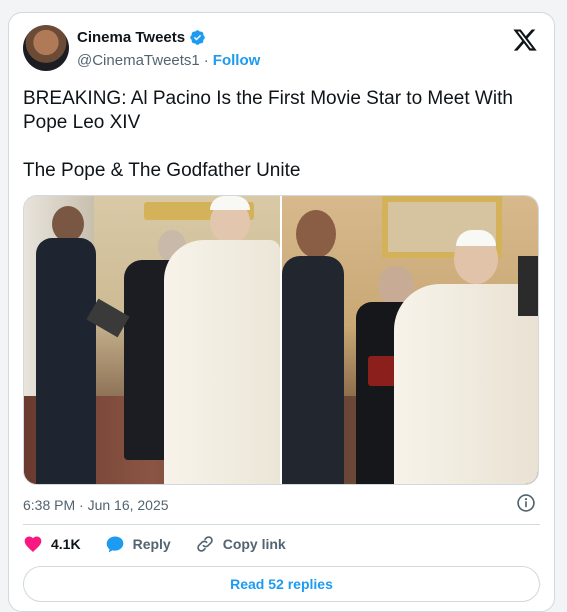 This screenshot has height=612, width=567. I want to click on tweet-header: Cinema Tweets @CinemaTweets1 · Follow, so click(281, 51).